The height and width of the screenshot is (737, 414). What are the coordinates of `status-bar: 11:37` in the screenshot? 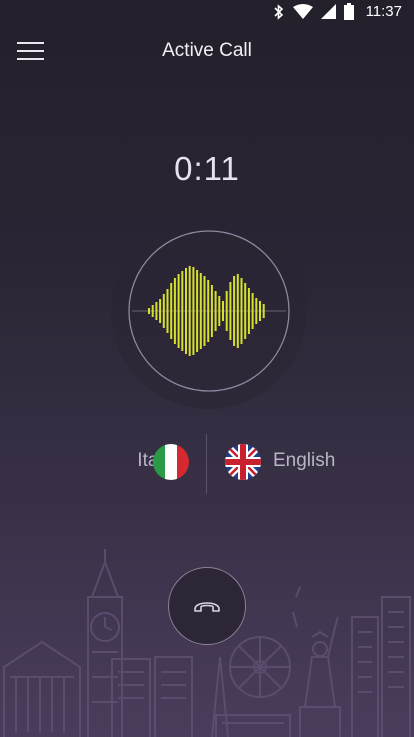 It's located at (207, 12).